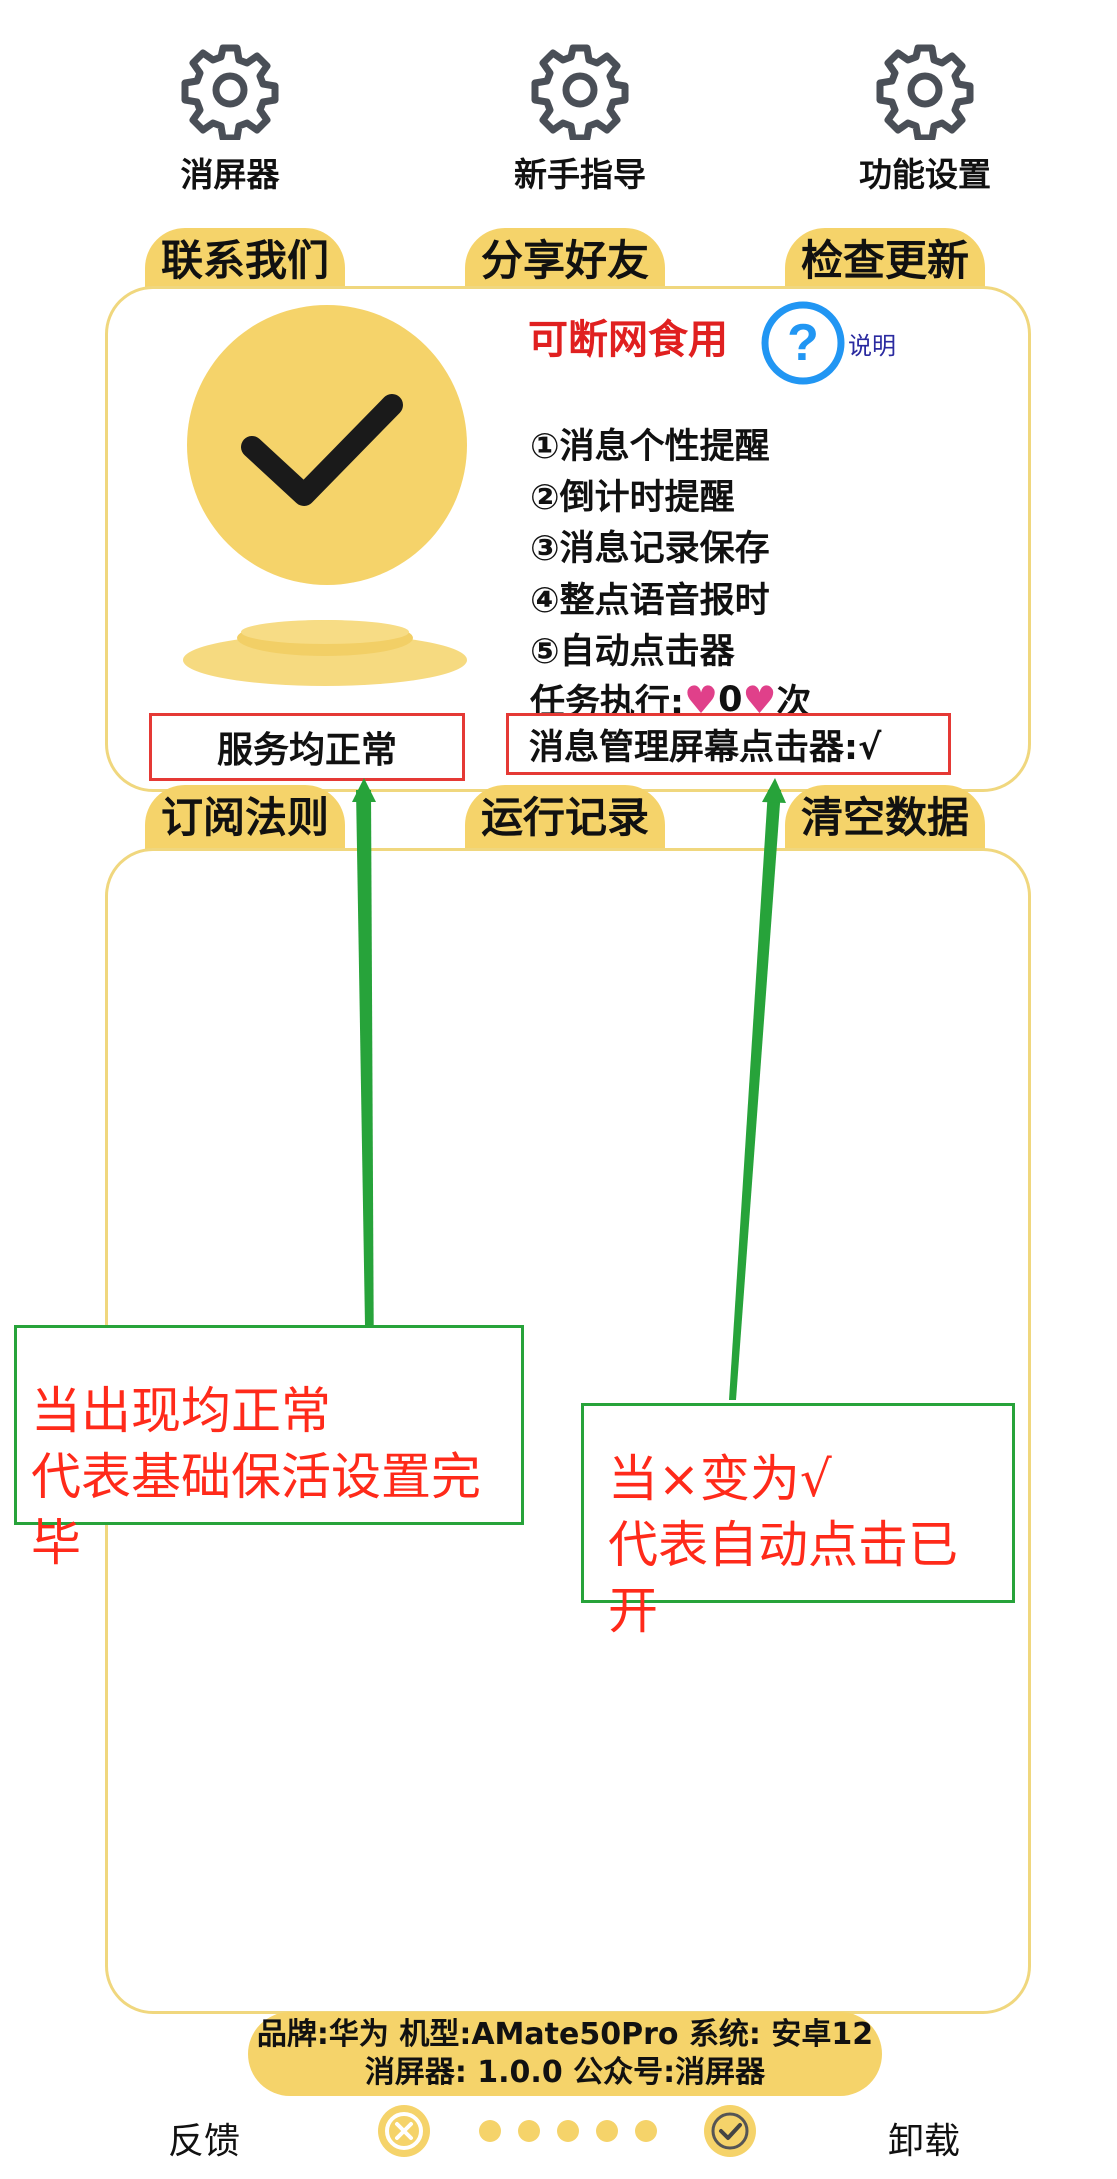 The width and height of the screenshot is (1117, 2179). Describe the element at coordinates (404, 2131) in the screenshot. I see `close-circle-icon` at that location.